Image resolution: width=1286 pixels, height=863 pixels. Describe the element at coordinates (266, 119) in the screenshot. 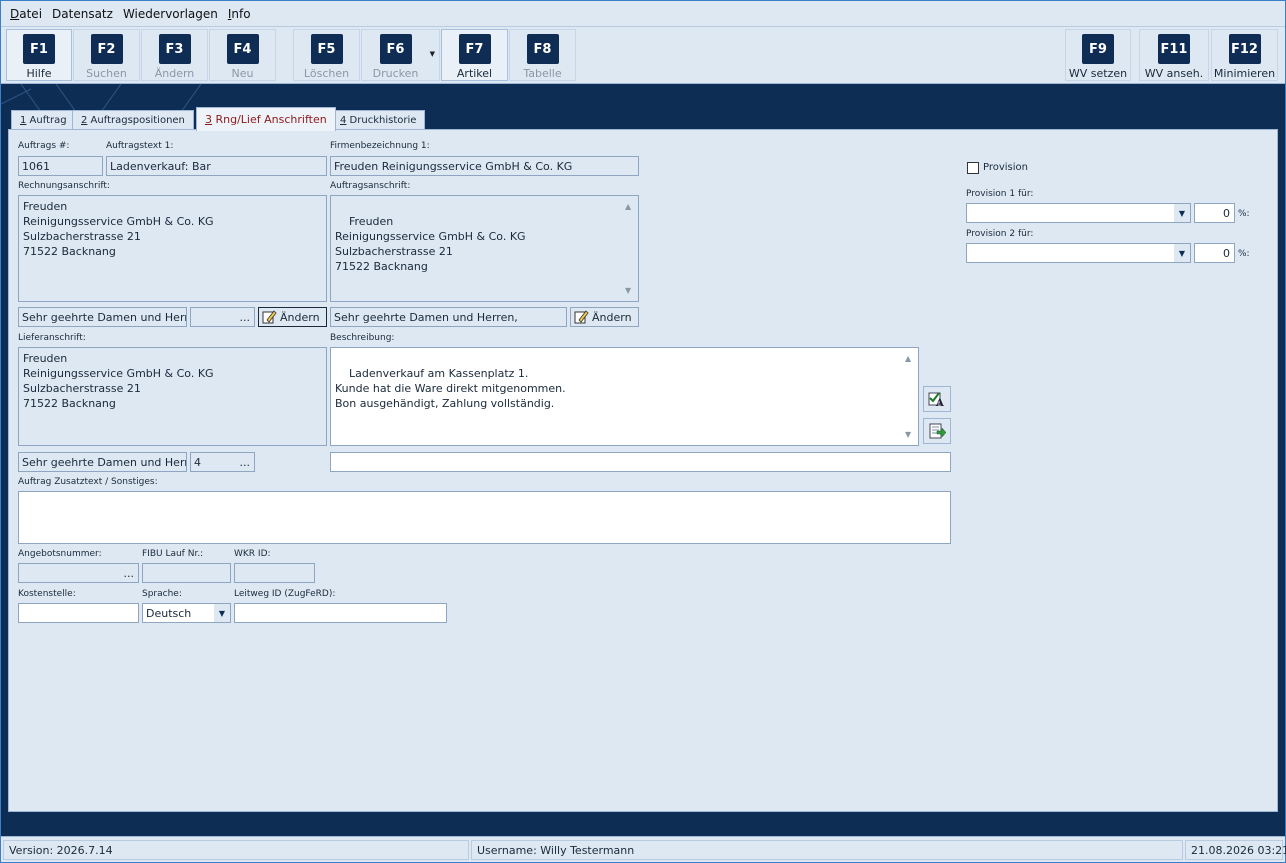

I see `tab-rng-lief-anschriften: 3 Rng/Lief Anschriften` at that location.